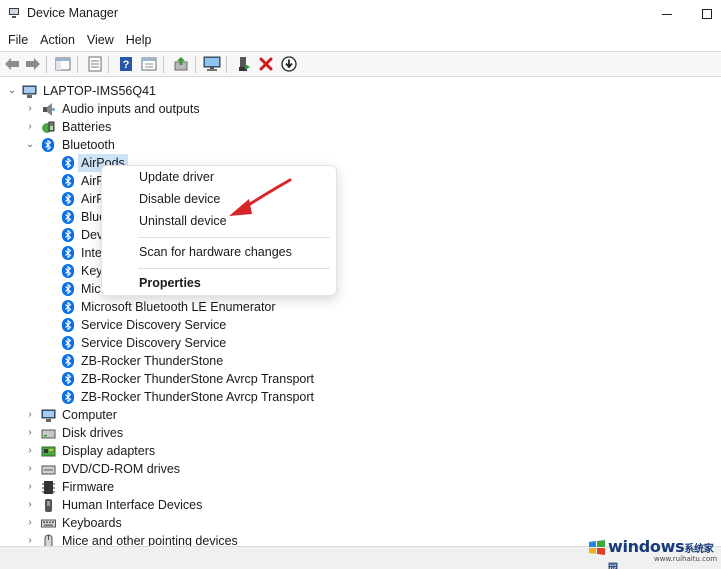  What do you see at coordinates (95, 64) in the screenshot?
I see `properties-button` at bounding box center [95, 64].